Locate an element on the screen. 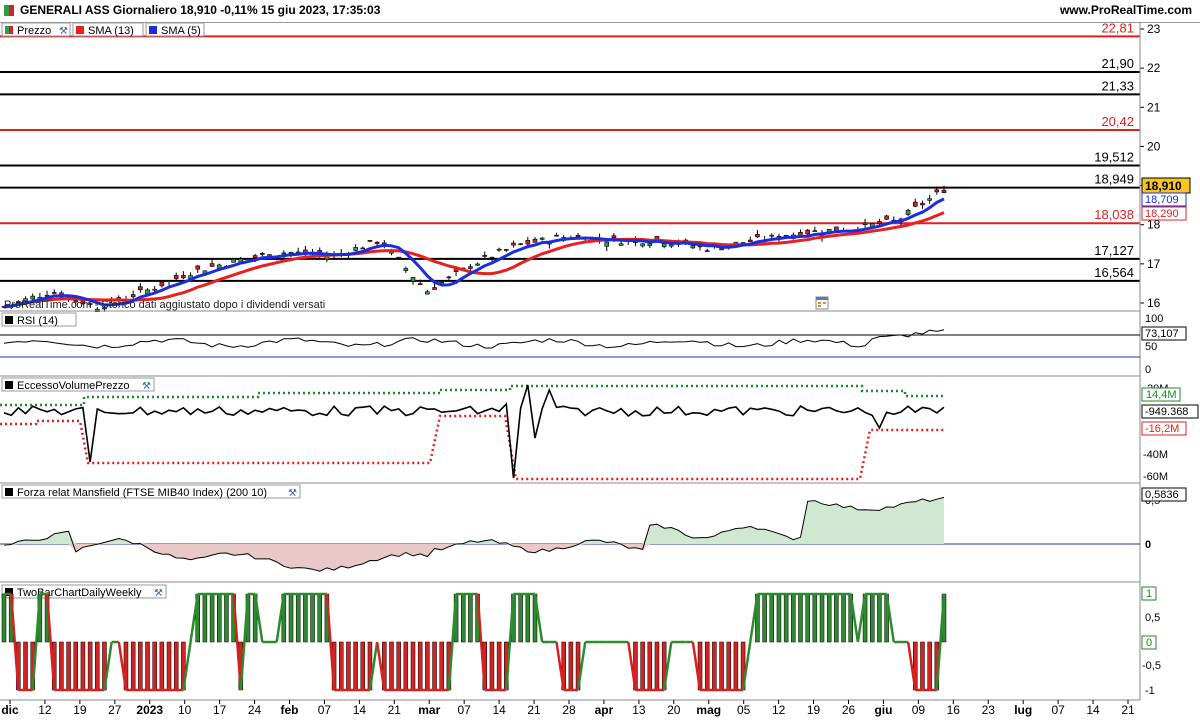 The width and height of the screenshot is (1200, 720). vol-badge-upper: 14,4M is located at coordinates (1161, 395).